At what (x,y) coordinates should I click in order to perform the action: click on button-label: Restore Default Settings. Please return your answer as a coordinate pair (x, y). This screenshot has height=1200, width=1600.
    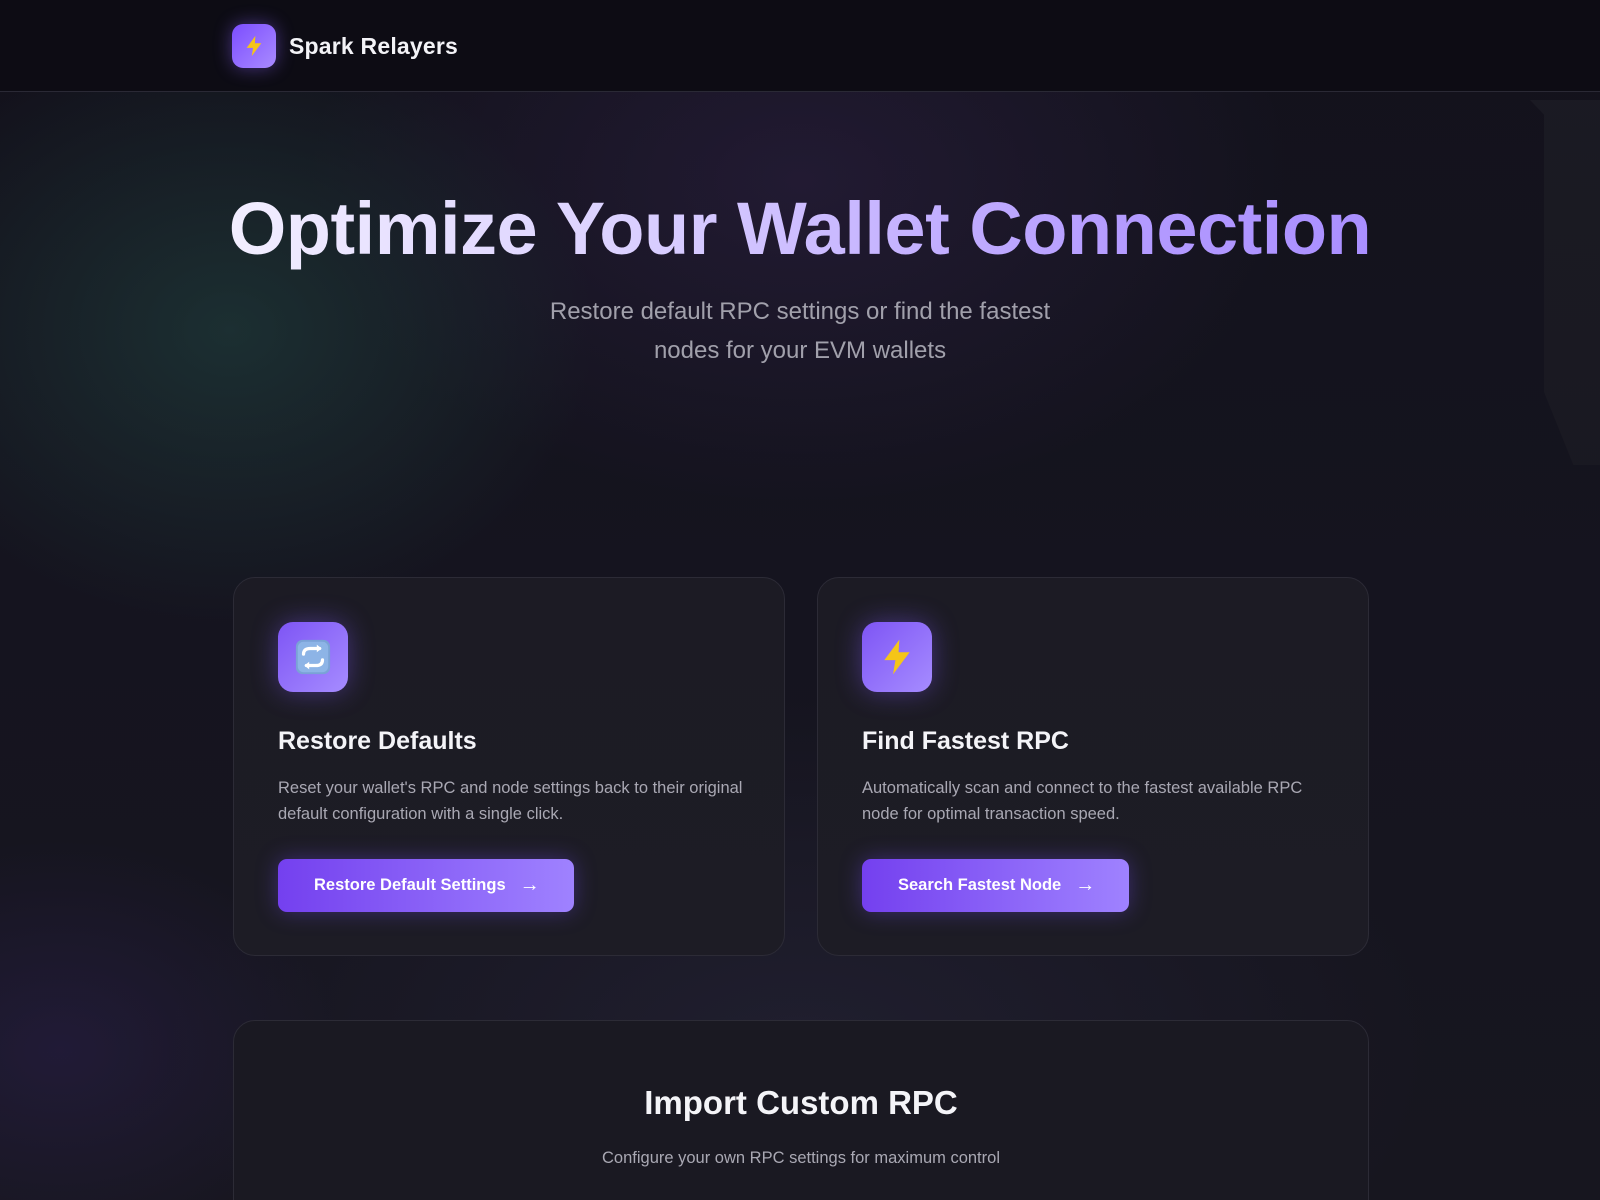
    Looking at the image, I should click on (410, 885).